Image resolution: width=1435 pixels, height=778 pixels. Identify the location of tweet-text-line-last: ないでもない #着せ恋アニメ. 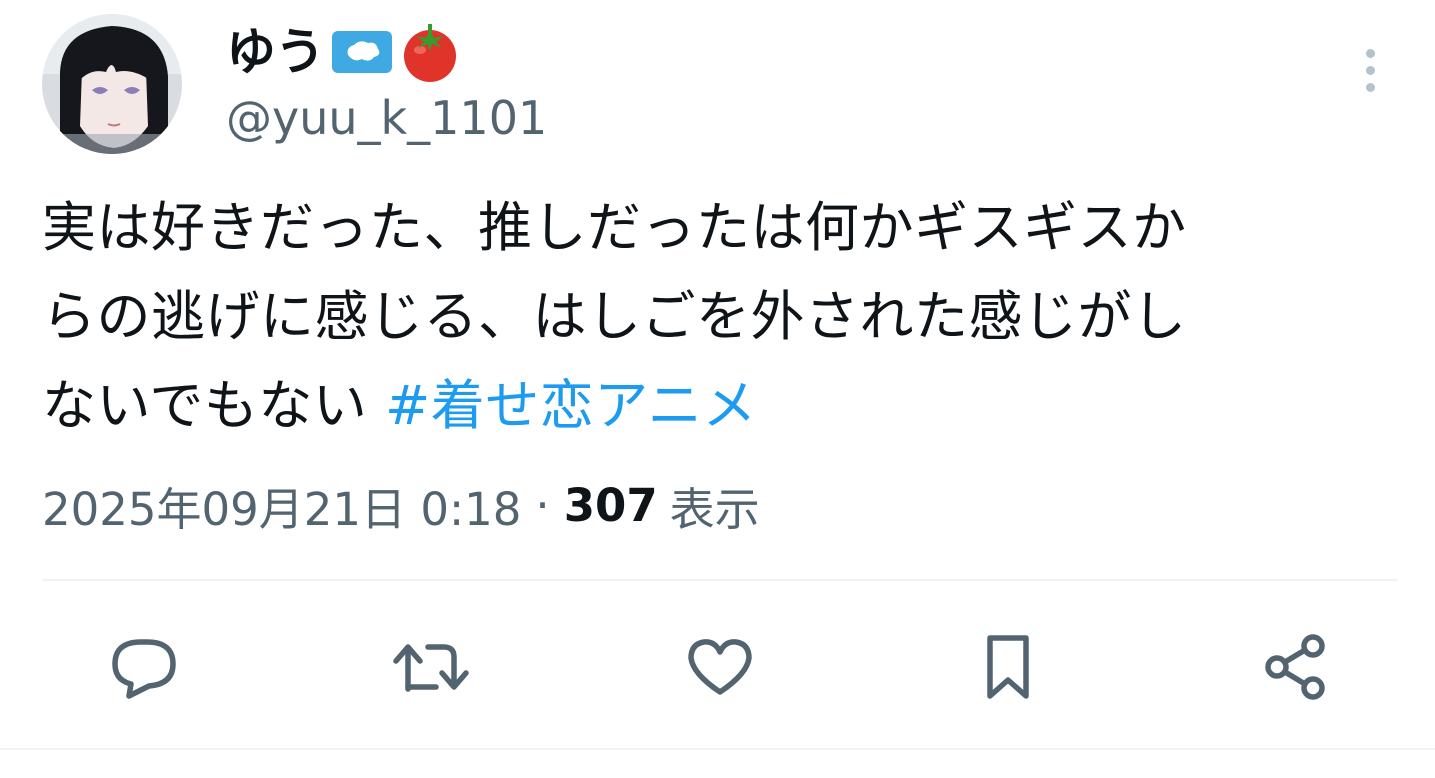
(722, 405).